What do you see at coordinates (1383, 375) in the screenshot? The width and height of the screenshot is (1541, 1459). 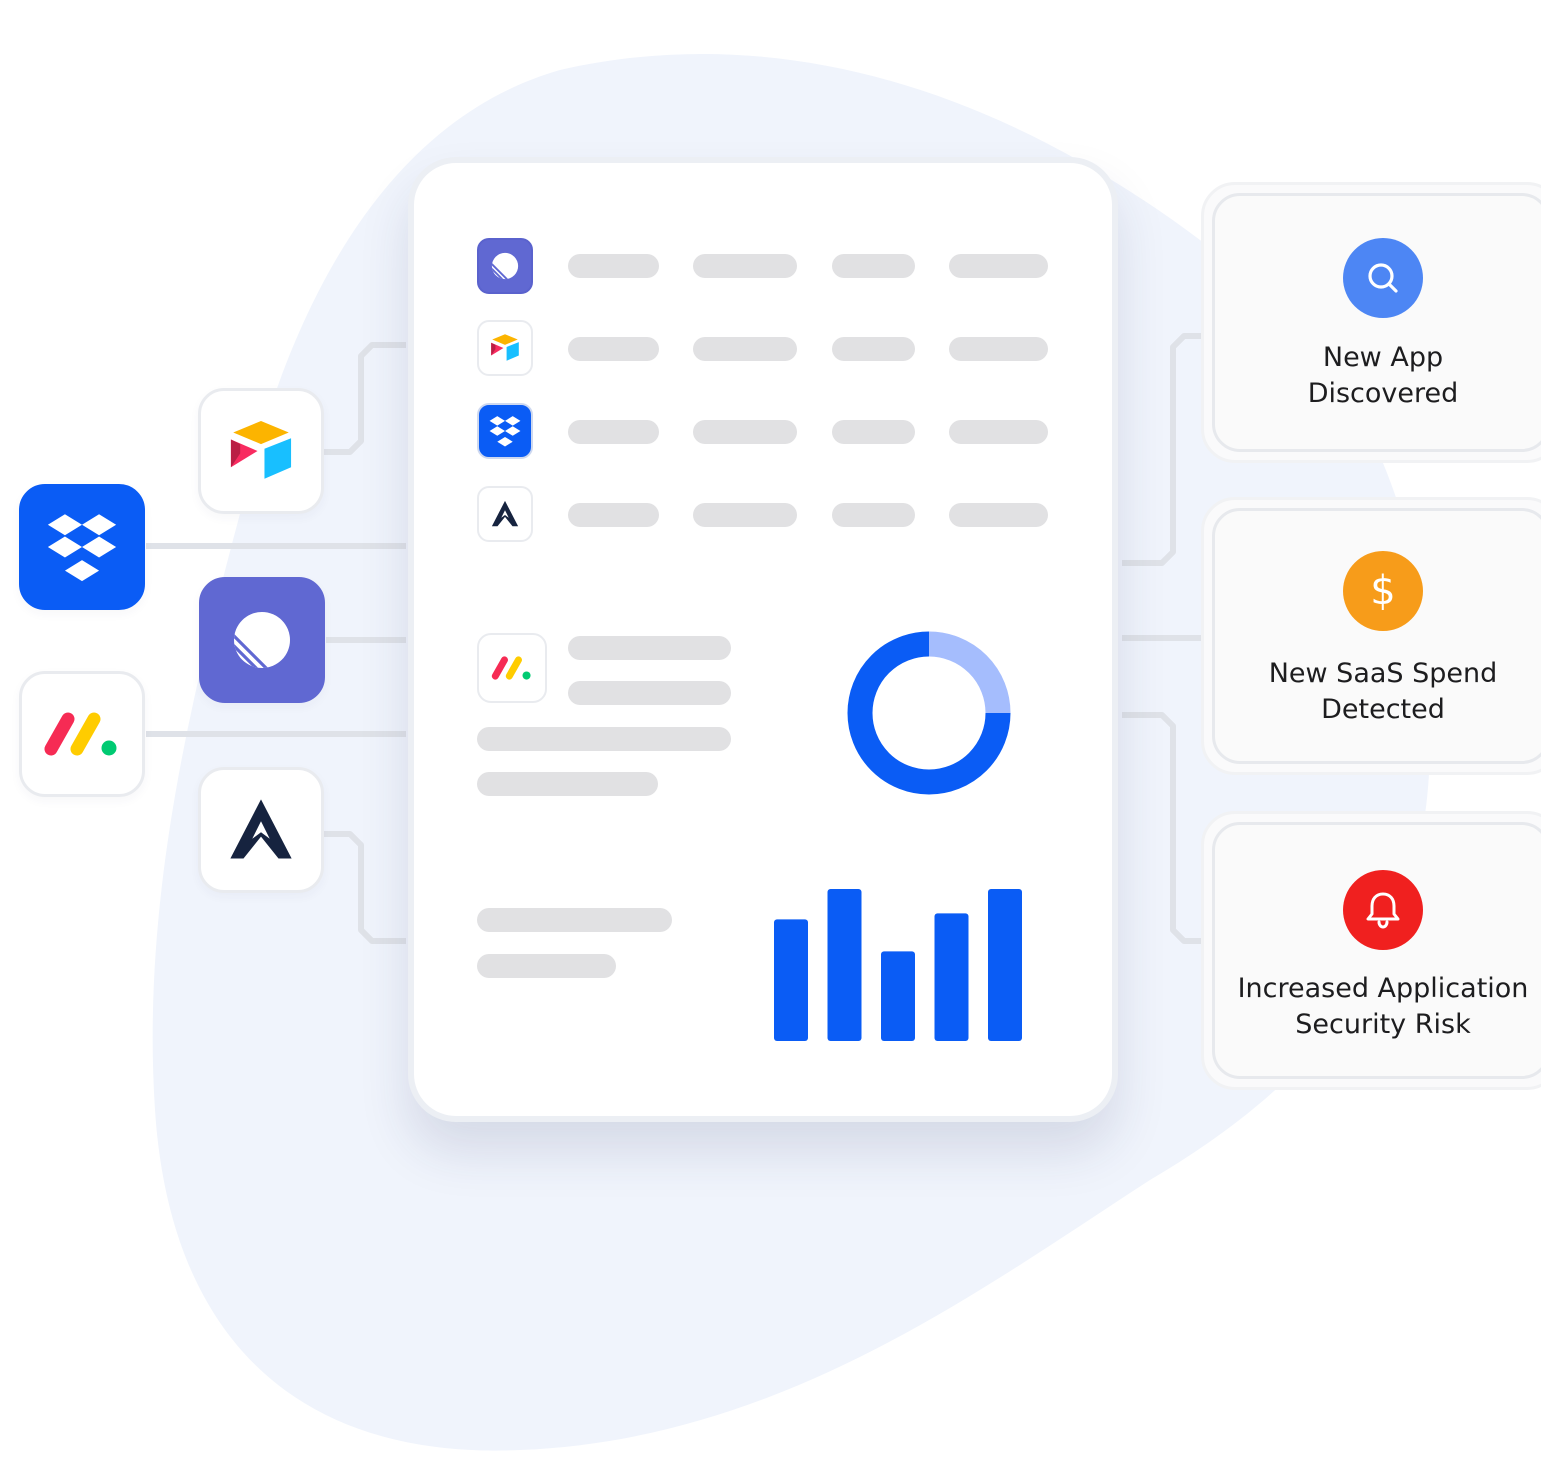 I see `alert-text: New App Discovered` at bounding box center [1383, 375].